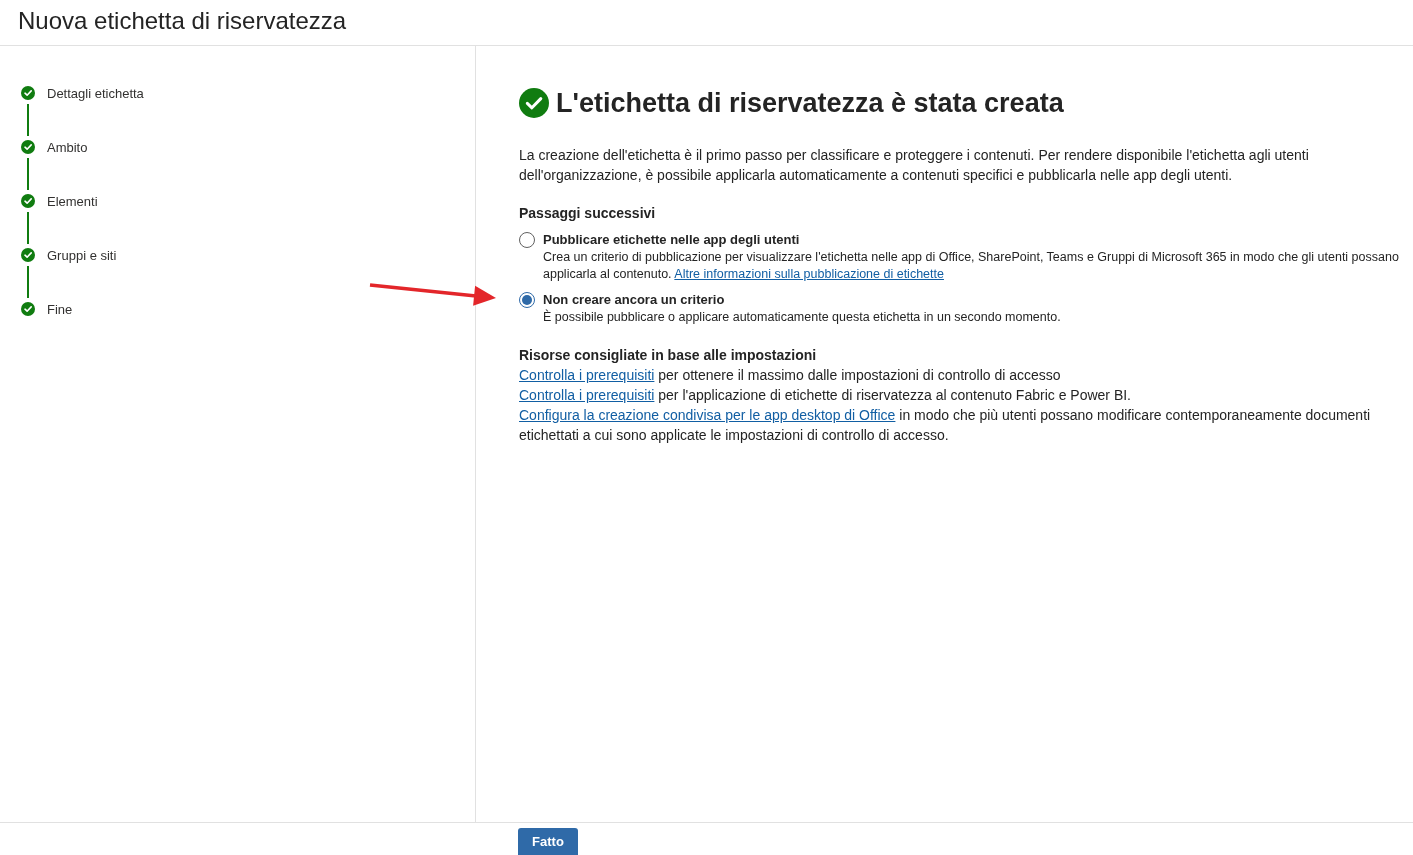 The width and height of the screenshot is (1413, 855). I want to click on step-label: Elementi, so click(72, 201).